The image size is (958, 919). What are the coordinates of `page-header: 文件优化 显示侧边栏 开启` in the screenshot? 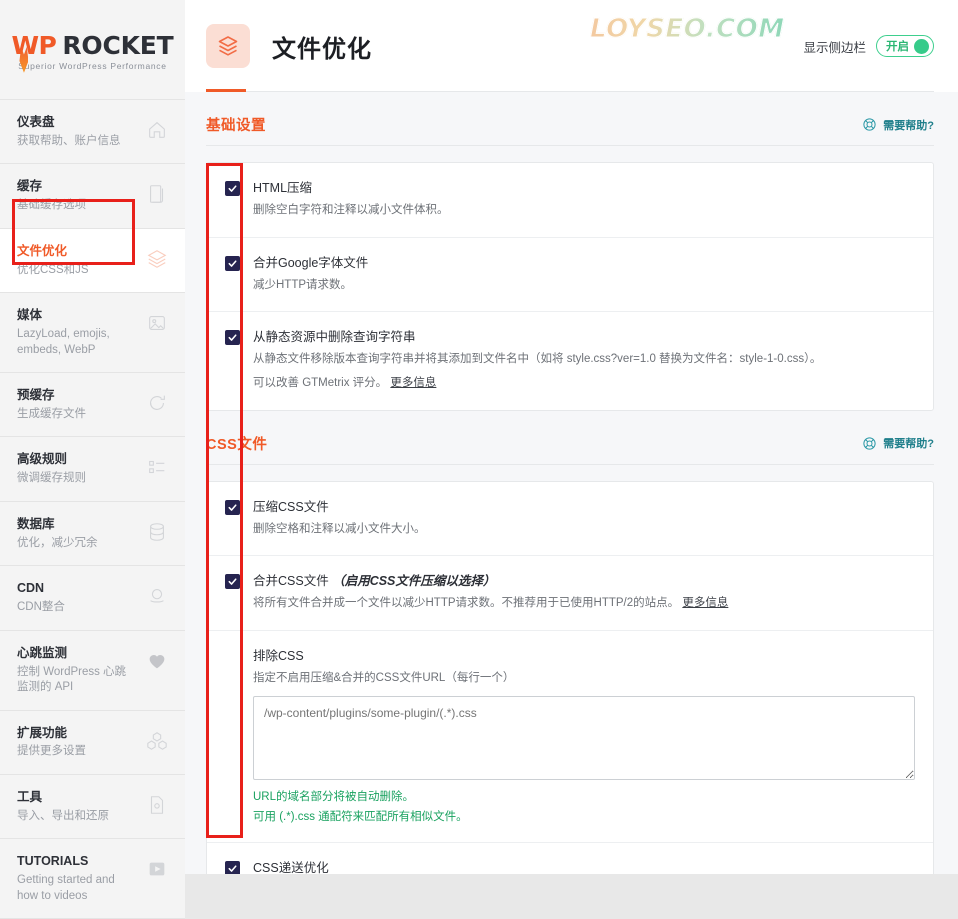 It's located at (571, 46).